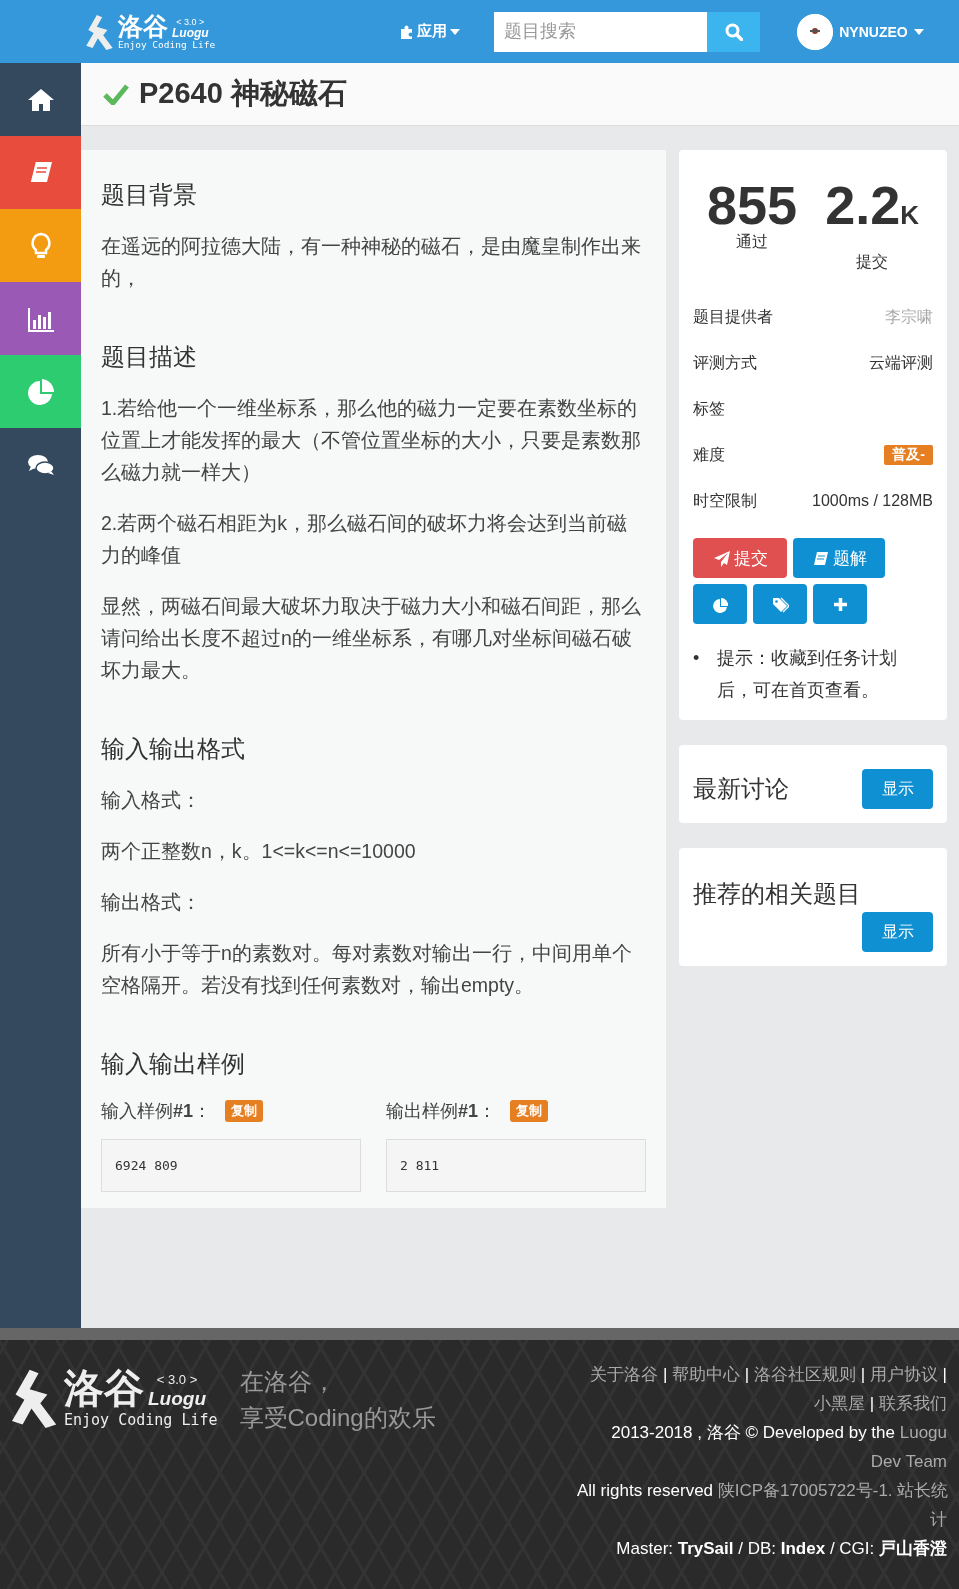 The image size is (959, 1589). Describe the element at coordinates (173, 1064) in the screenshot. I see `section-heading: 输入输出样例` at that location.